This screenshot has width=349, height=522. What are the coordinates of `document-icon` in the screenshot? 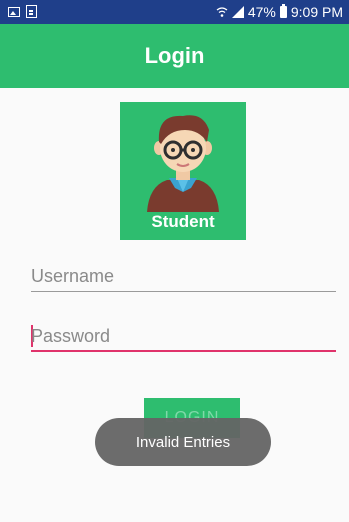 It's located at (31, 11).